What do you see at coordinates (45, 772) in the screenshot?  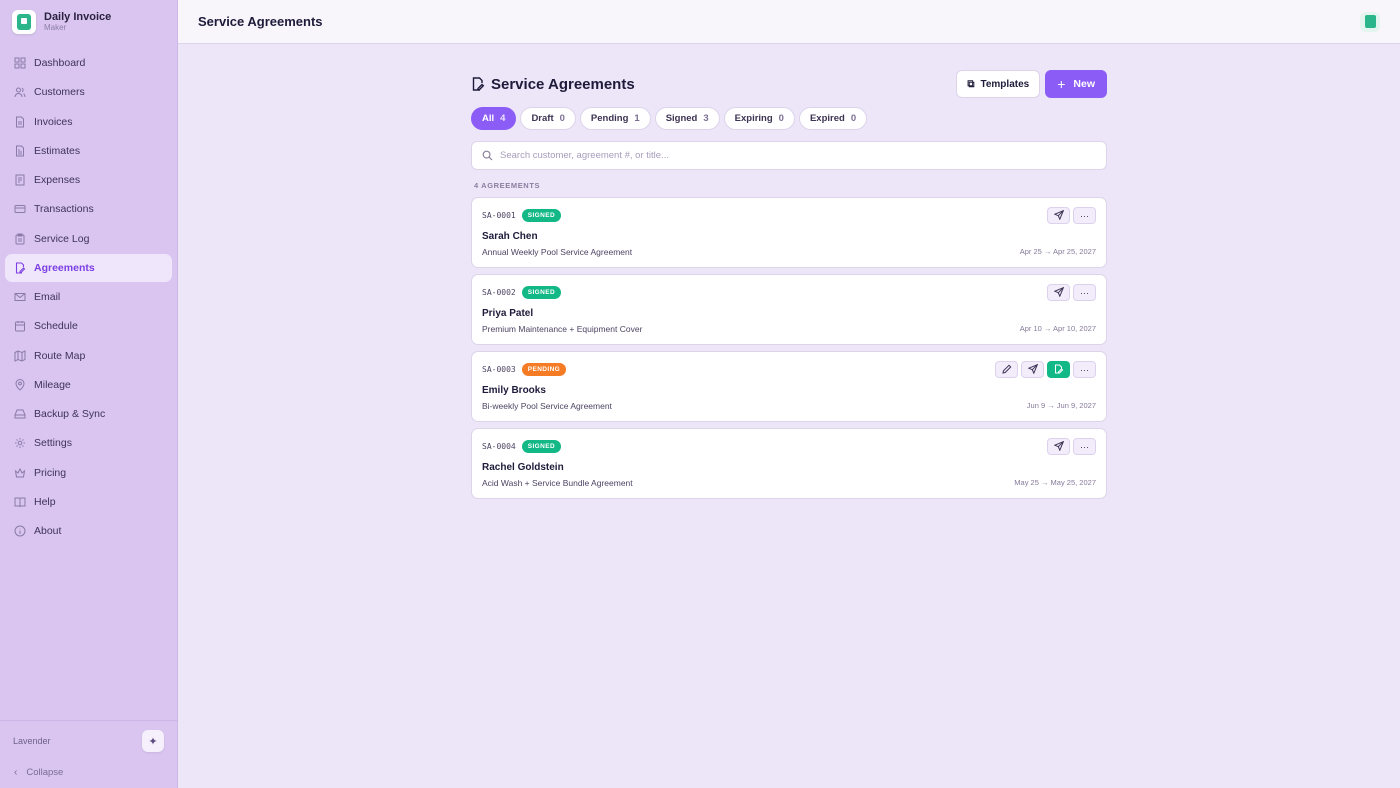 I see `collapse-label: Collapse` at bounding box center [45, 772].